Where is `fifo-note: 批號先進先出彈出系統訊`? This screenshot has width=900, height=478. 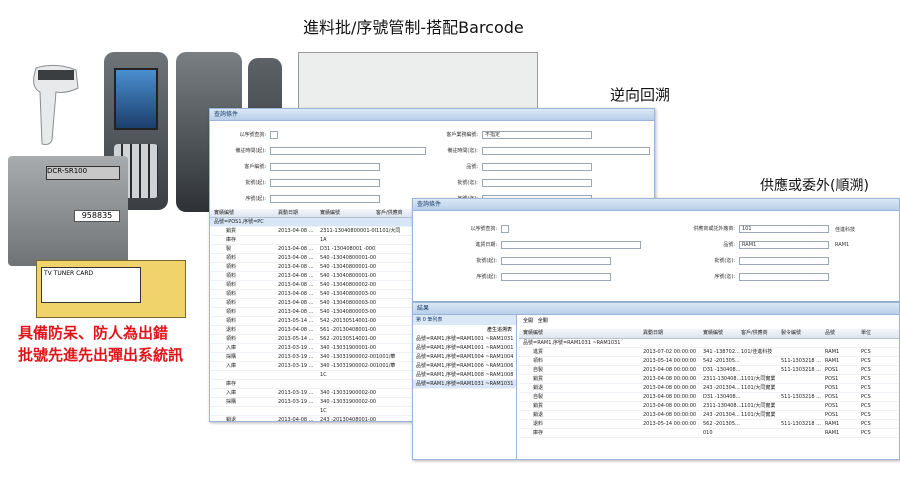
fifo-note: 批號先進先出彈出系統訊 is located at coordinates (101, 355).